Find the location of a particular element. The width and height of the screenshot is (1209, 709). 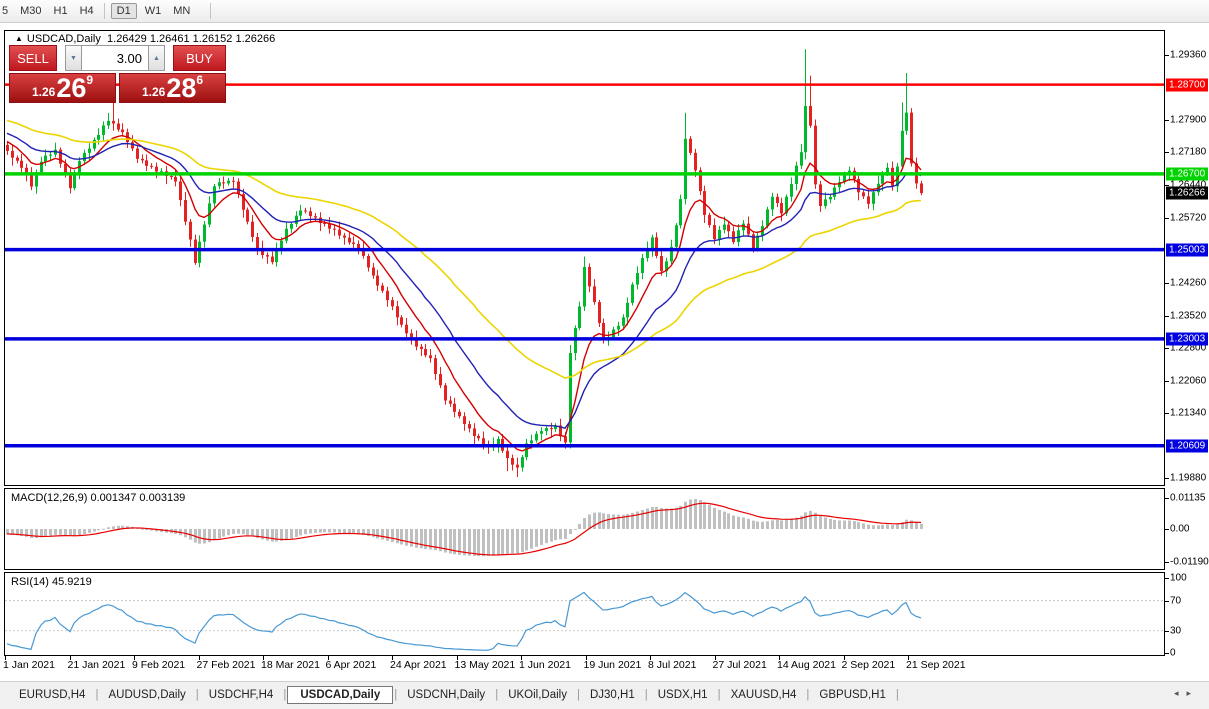

chart-tab-usdchf-h4: USDCHF,H4 is located at coordinates (241, 695).